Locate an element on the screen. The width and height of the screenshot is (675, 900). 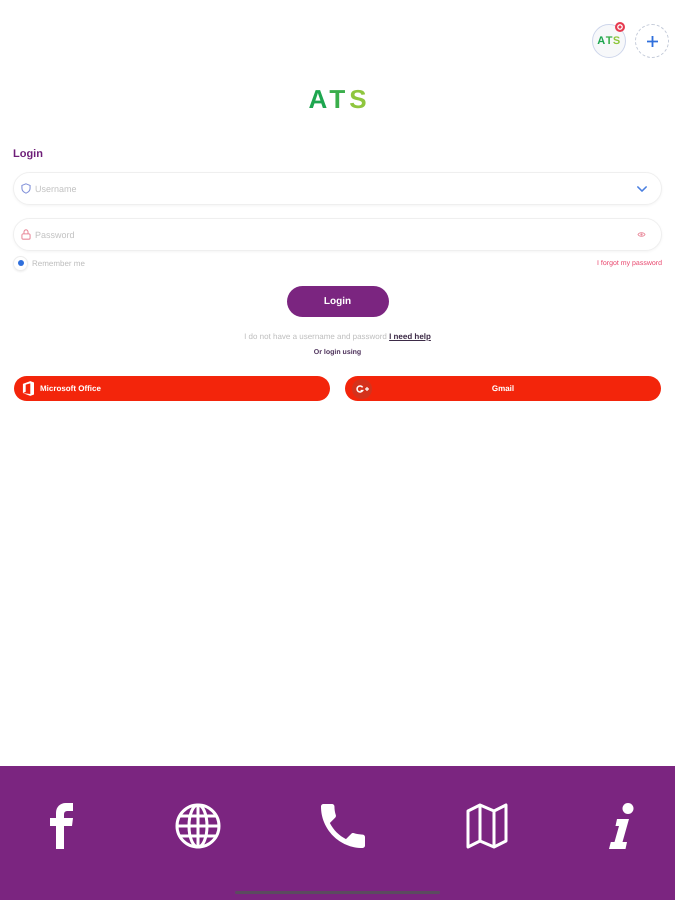
gmail-button: Gmail is located at coordinates (503, 388).